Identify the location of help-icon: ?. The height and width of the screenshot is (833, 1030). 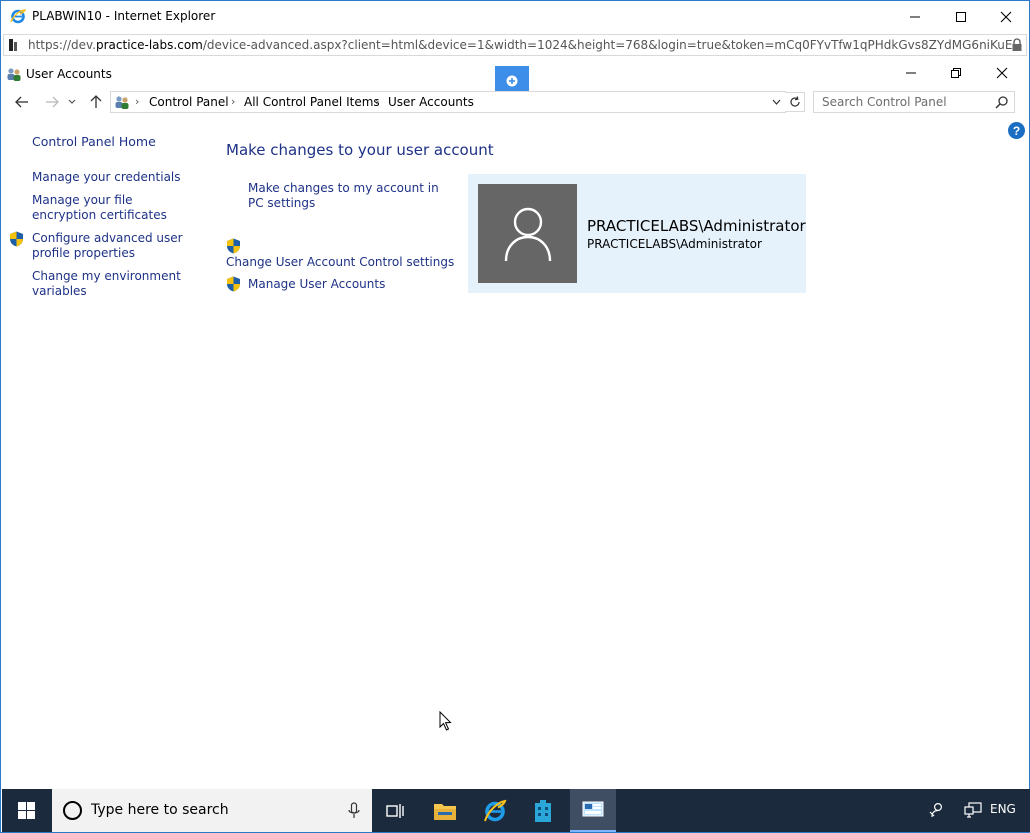
(1016, 130).